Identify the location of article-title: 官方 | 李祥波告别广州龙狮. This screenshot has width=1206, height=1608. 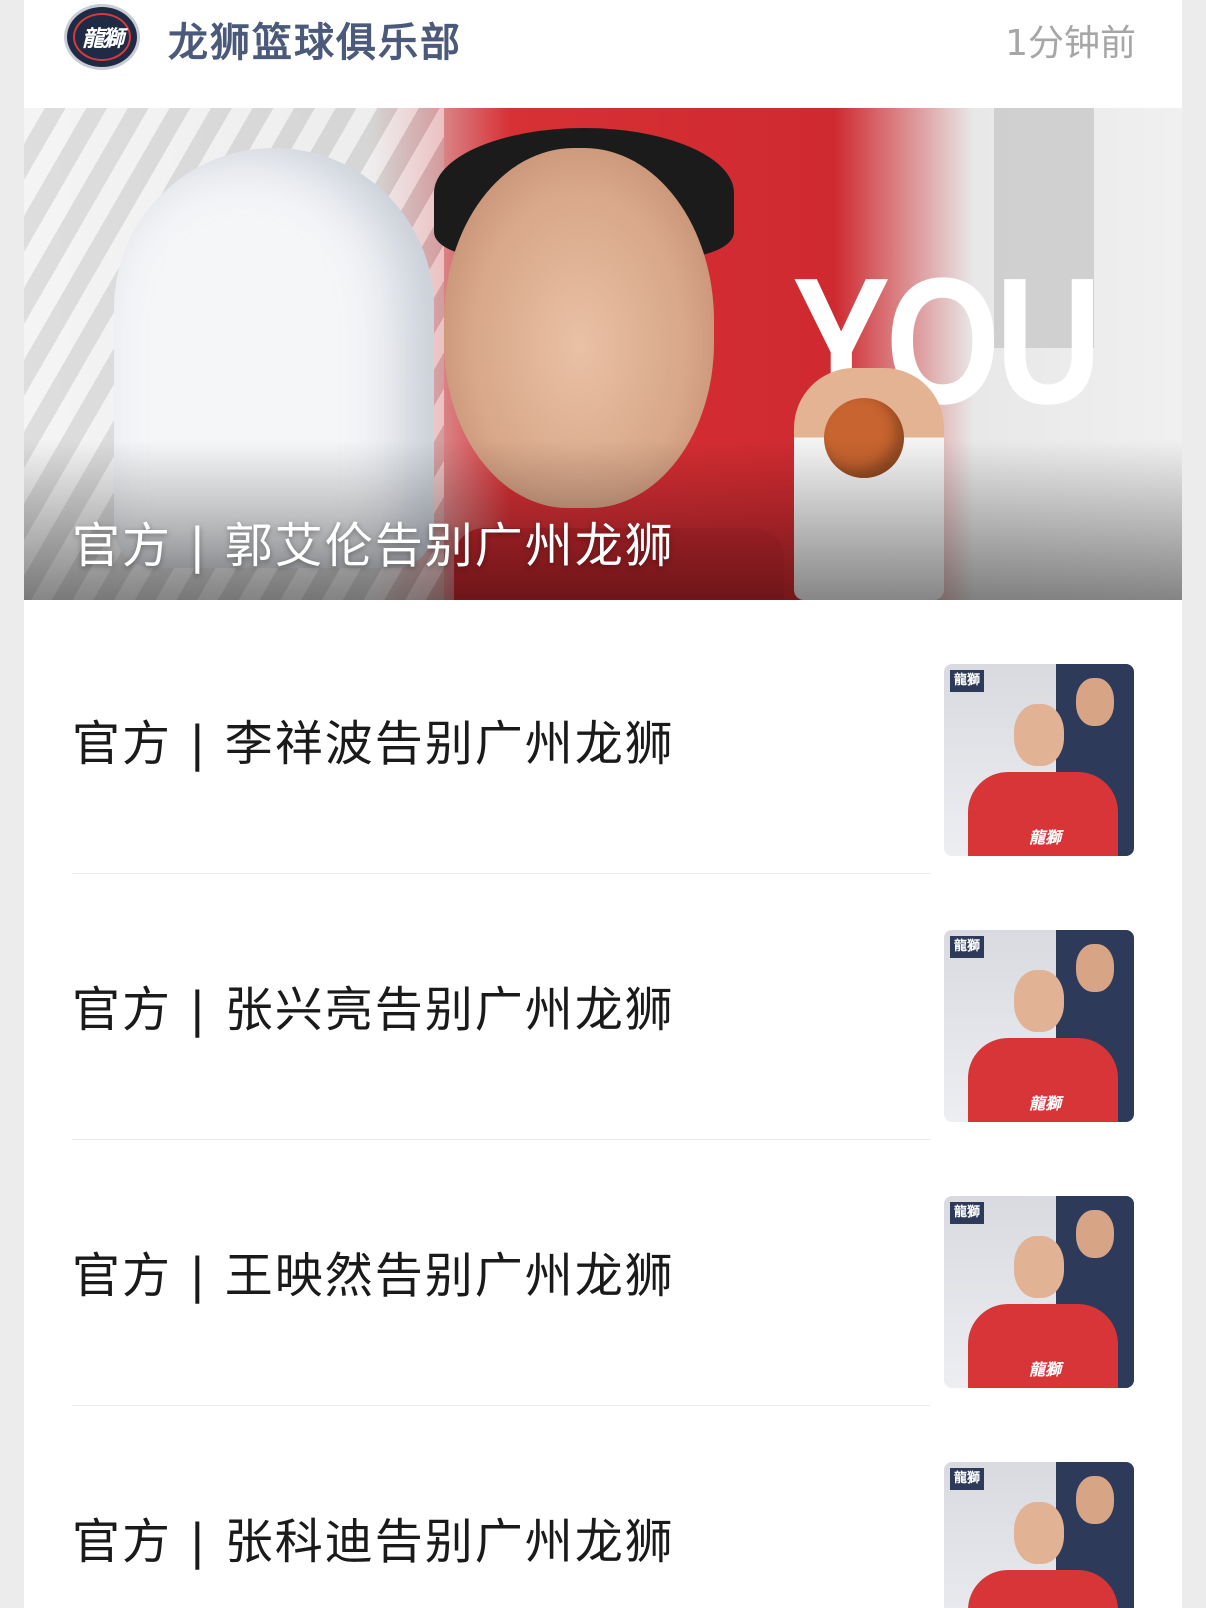
(373, 744).